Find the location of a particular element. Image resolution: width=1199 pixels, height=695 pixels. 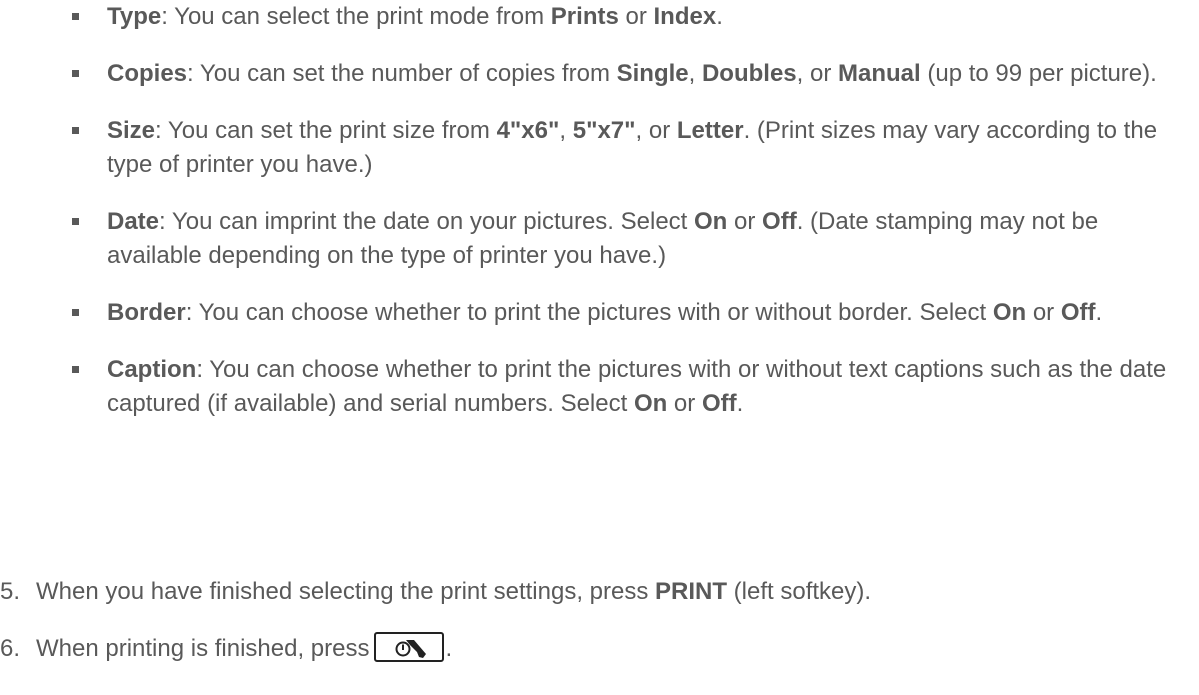

bullet-term: Border is located at coordinates (146, 312).